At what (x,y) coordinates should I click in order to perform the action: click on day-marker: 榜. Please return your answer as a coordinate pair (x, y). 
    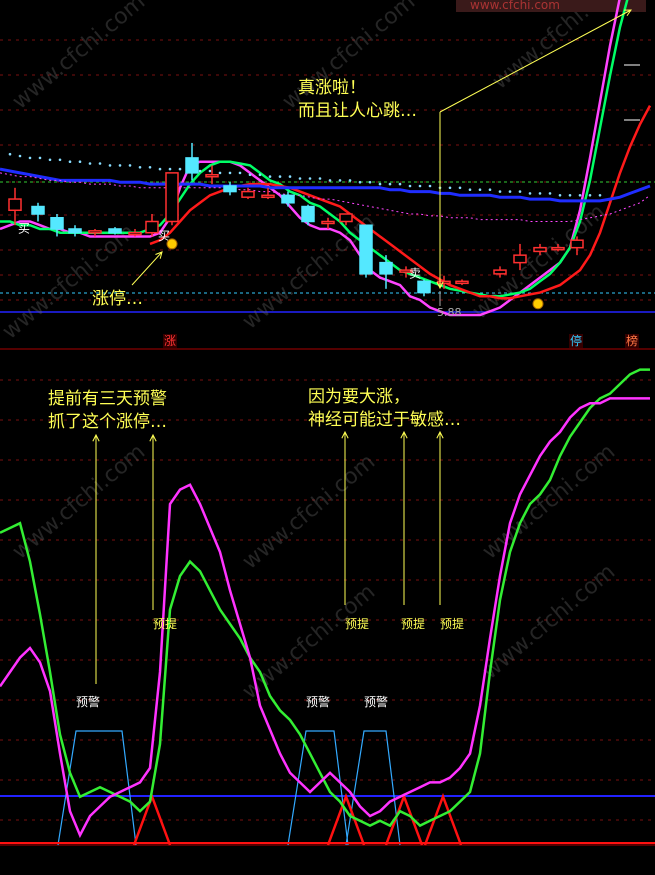
    Looking at the image, I should click on (632, 340).